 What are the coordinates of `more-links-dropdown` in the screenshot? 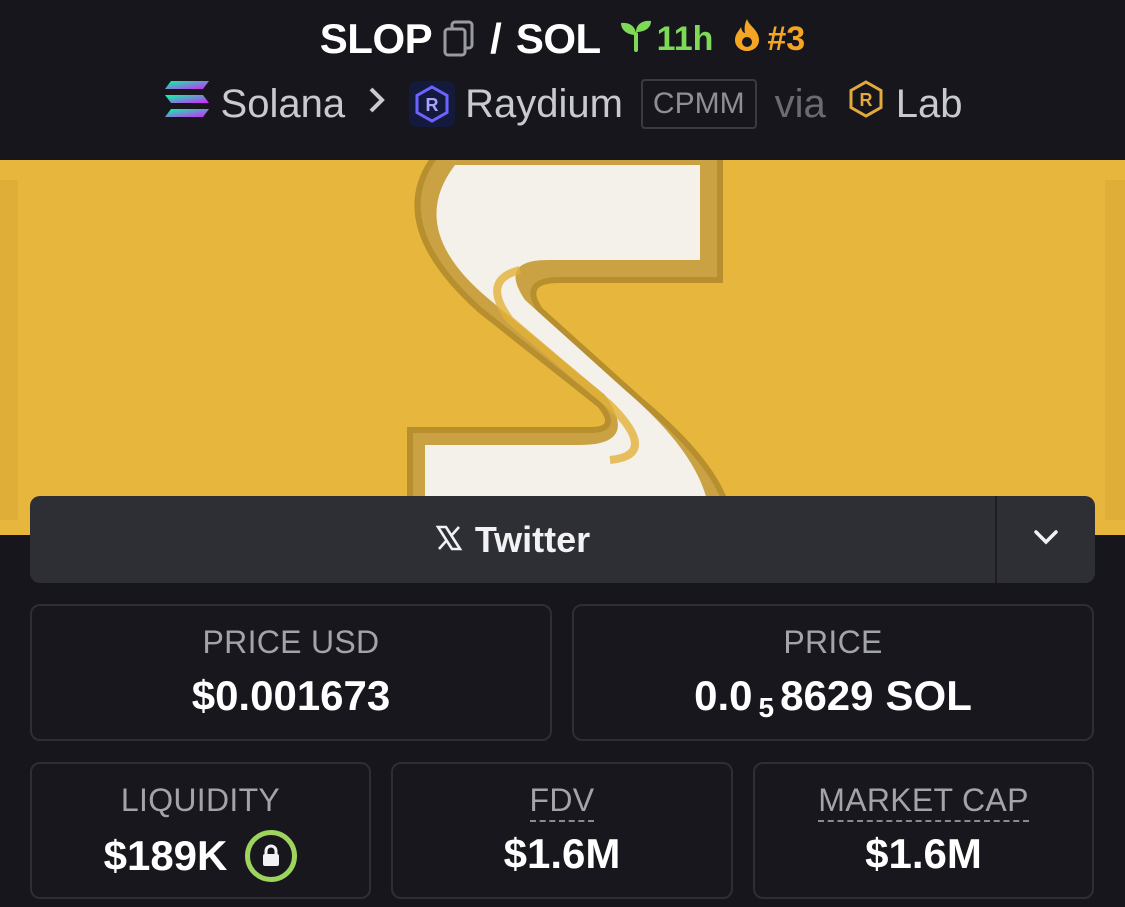 It's located at (1046, 539).